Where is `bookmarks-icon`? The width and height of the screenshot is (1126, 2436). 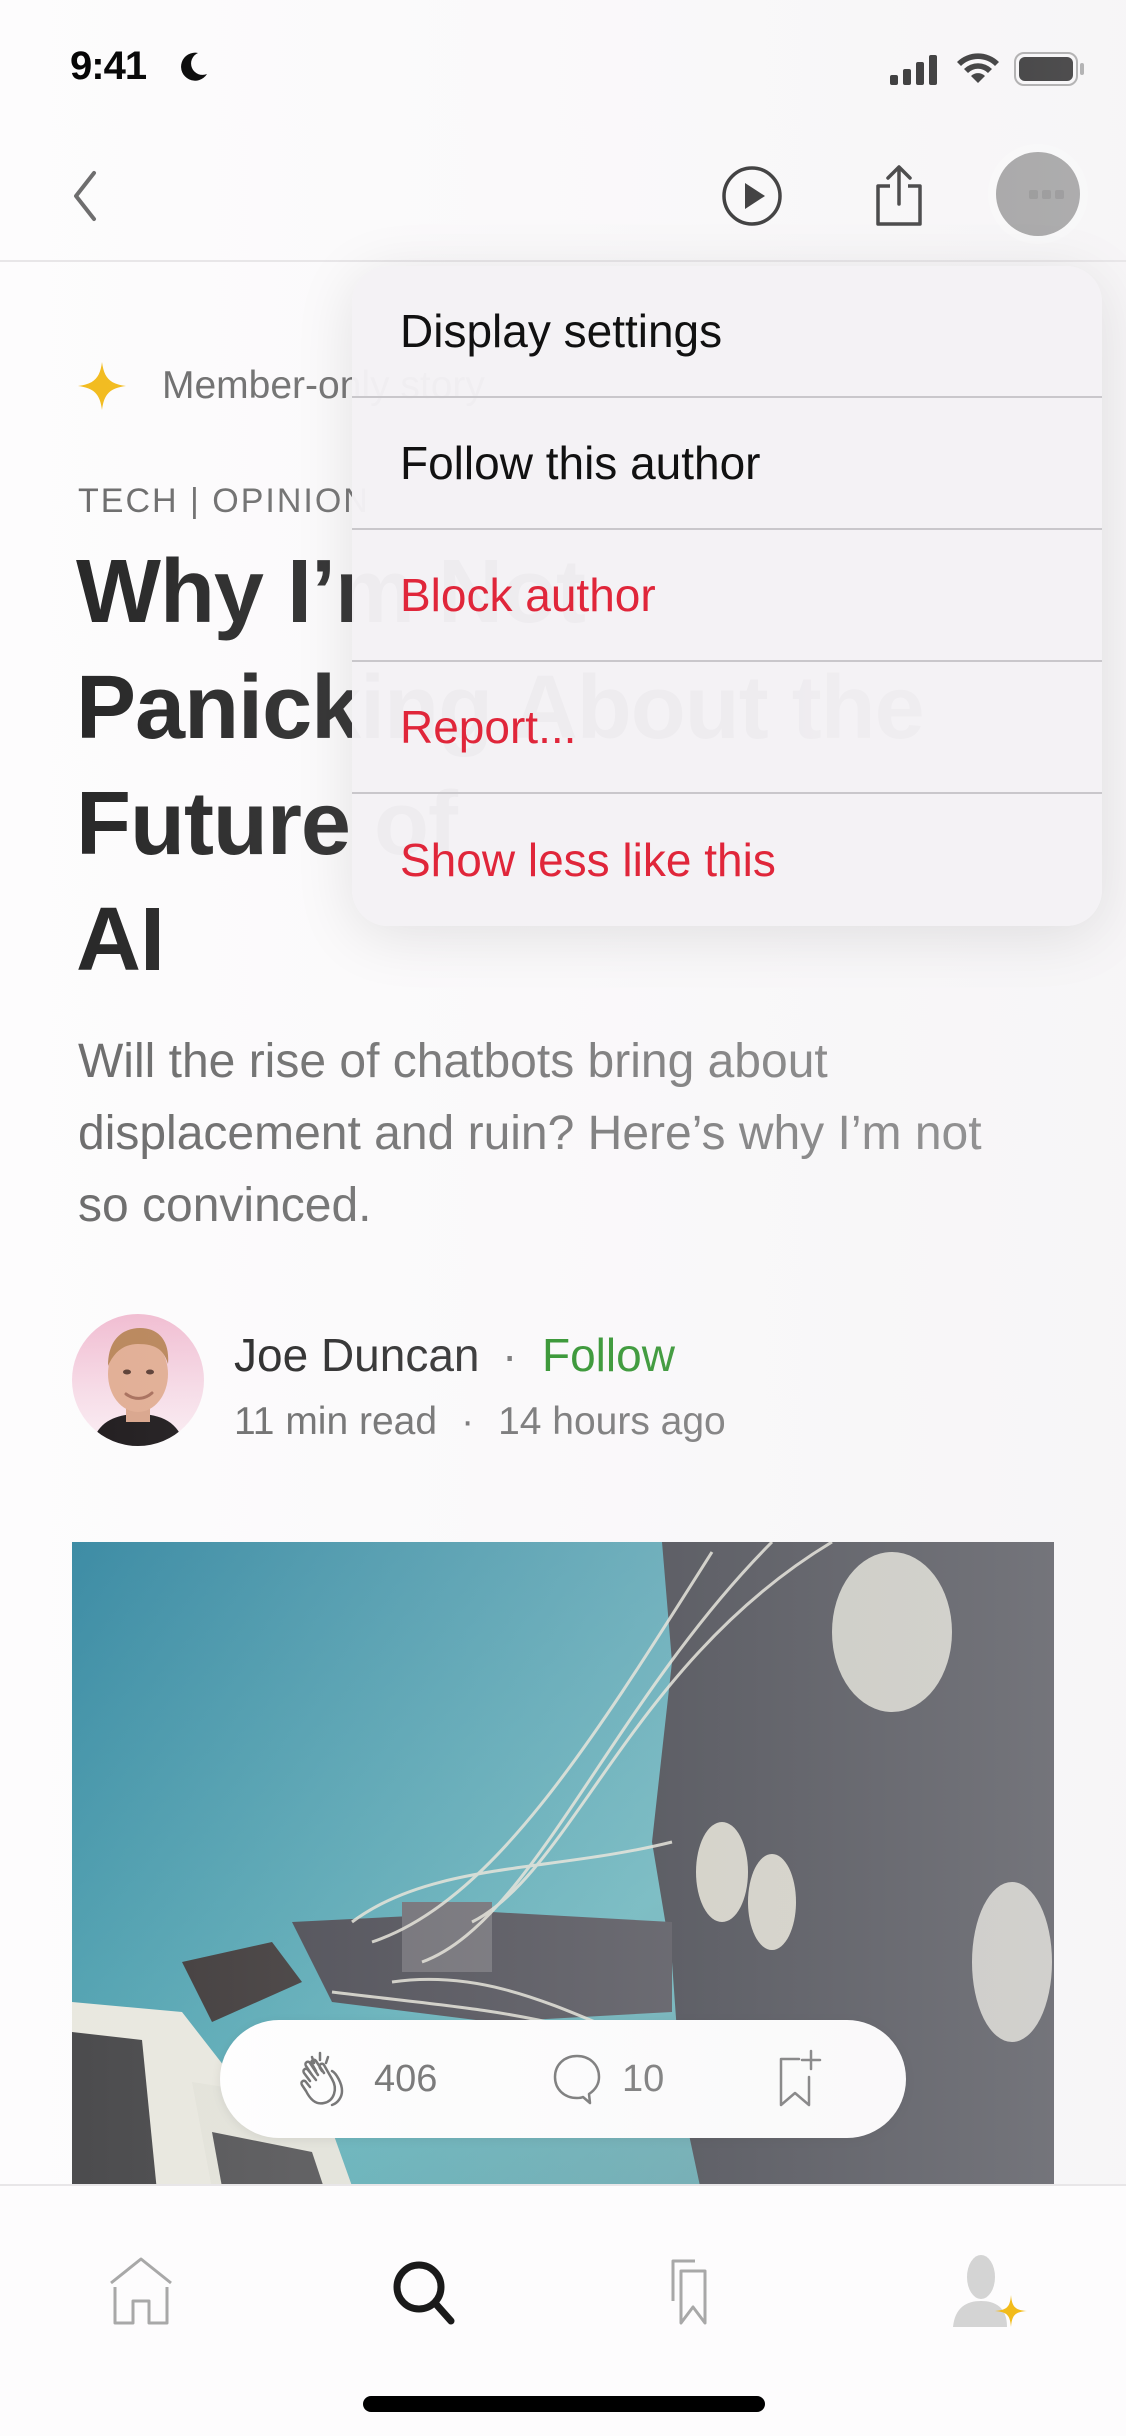
bookmarks-icon is located at coordinates (689, 2292).